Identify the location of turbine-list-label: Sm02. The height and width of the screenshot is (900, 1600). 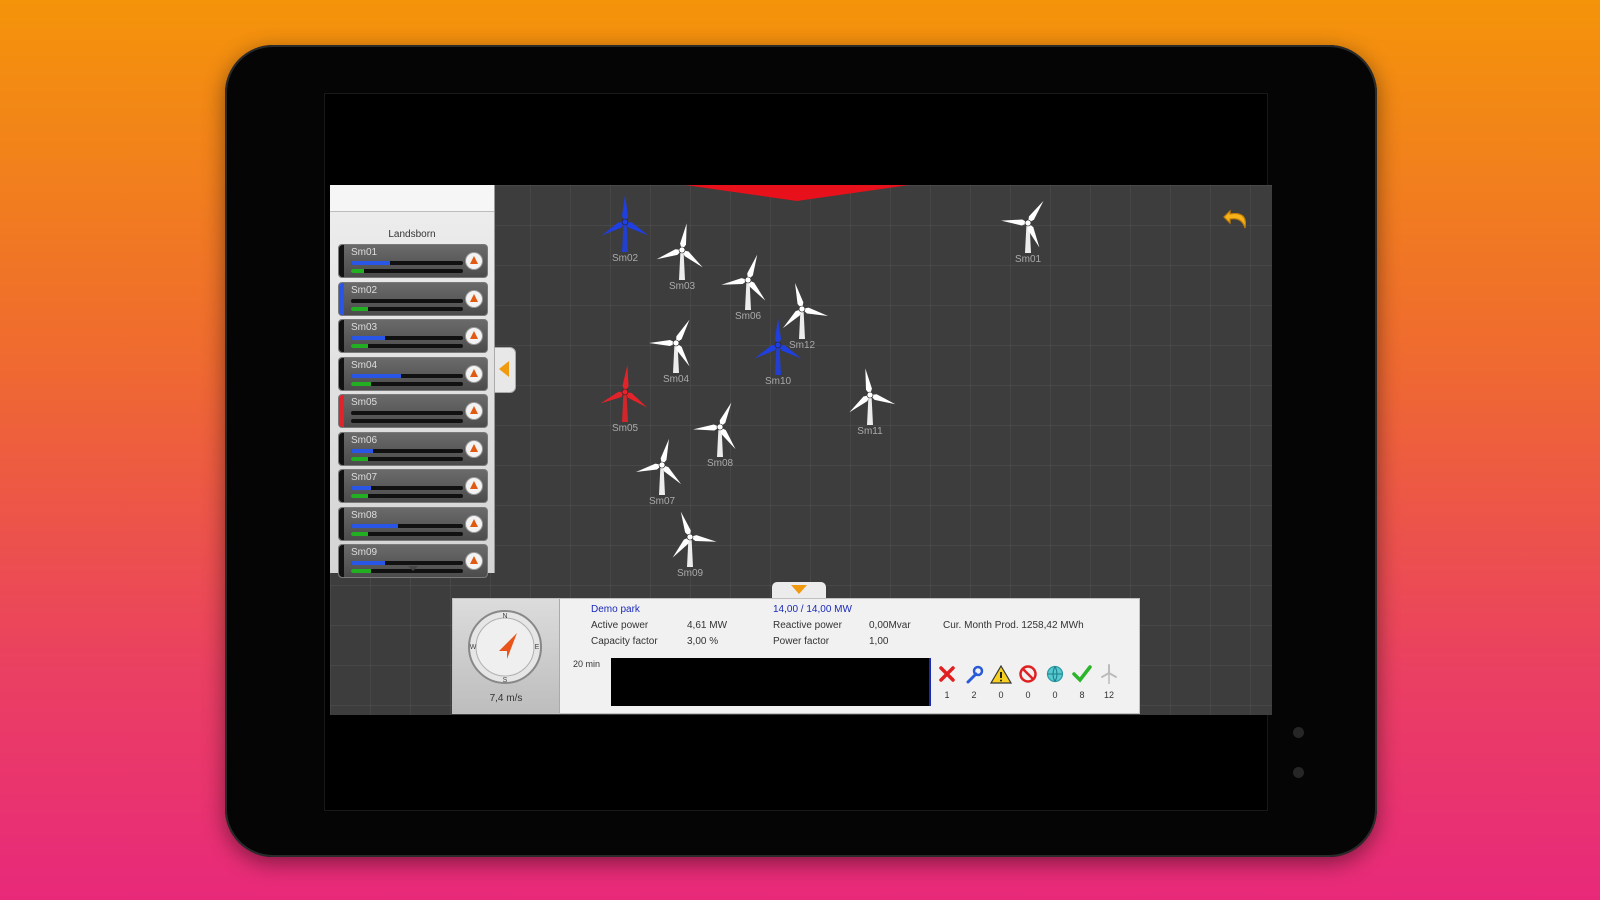
(364, 290).